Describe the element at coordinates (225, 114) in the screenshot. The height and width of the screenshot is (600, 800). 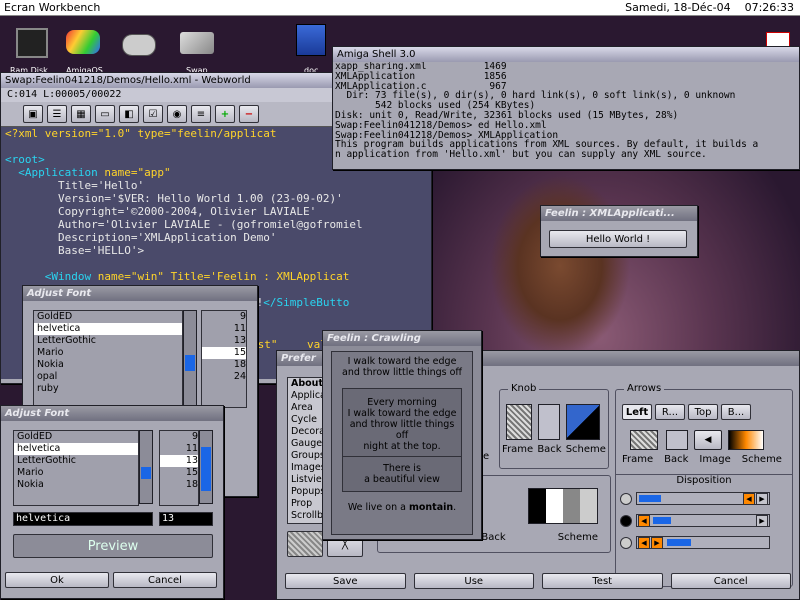
I see `add-icon: +` at that location.